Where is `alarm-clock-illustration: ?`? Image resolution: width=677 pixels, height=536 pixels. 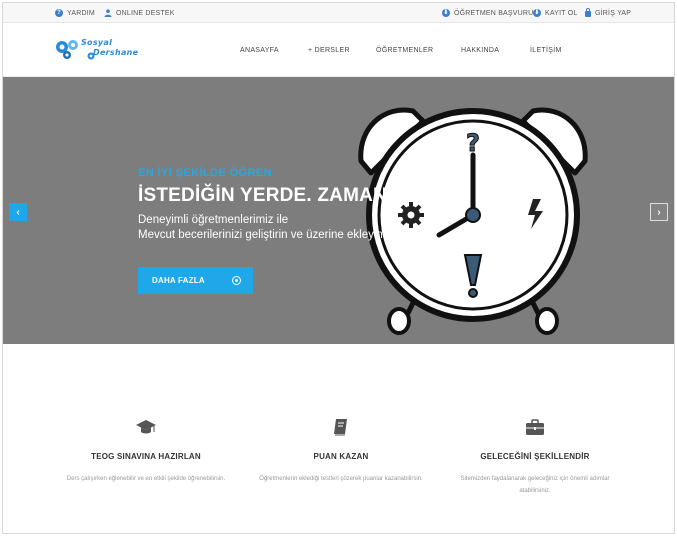
alarm-clock-illustration: ? is located at coordinates (473, 221).